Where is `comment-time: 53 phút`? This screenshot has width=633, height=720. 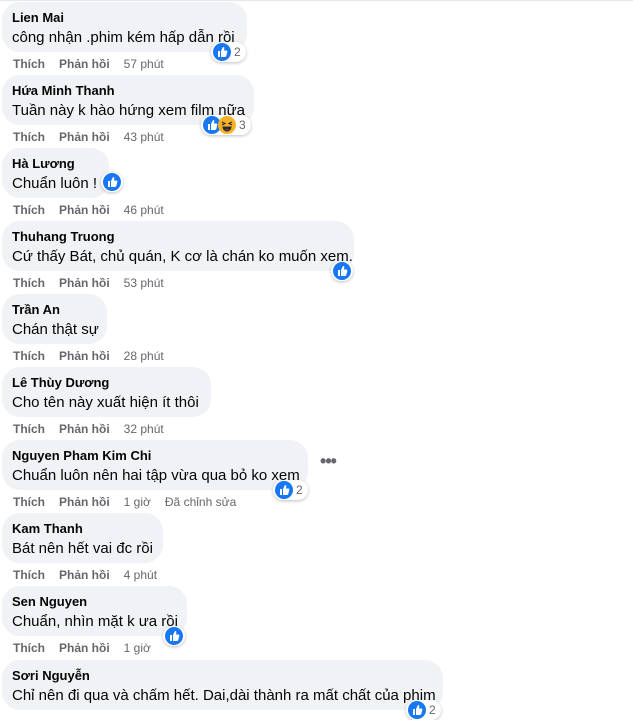
comment-time: 53 phút is located at coordinates (144, 283).